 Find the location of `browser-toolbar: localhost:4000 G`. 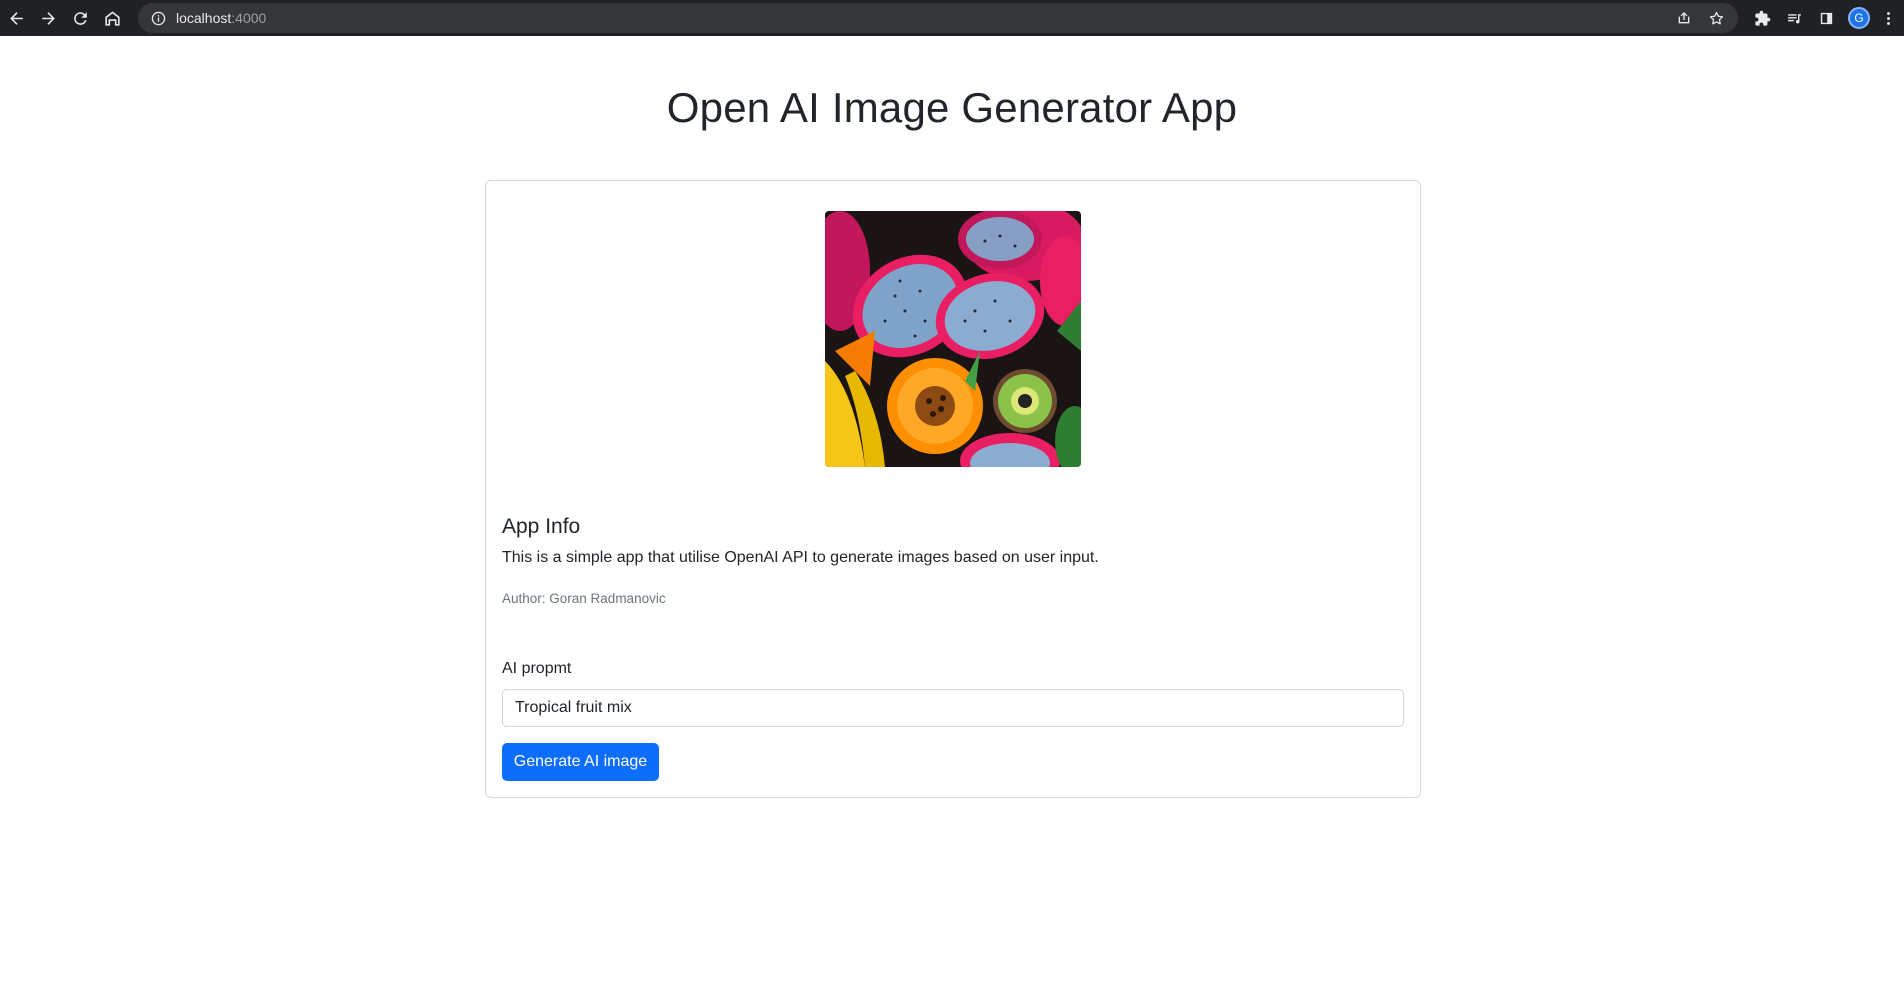

browser-toolbar: localhost:4000 G is located at coordinates (952, 18).